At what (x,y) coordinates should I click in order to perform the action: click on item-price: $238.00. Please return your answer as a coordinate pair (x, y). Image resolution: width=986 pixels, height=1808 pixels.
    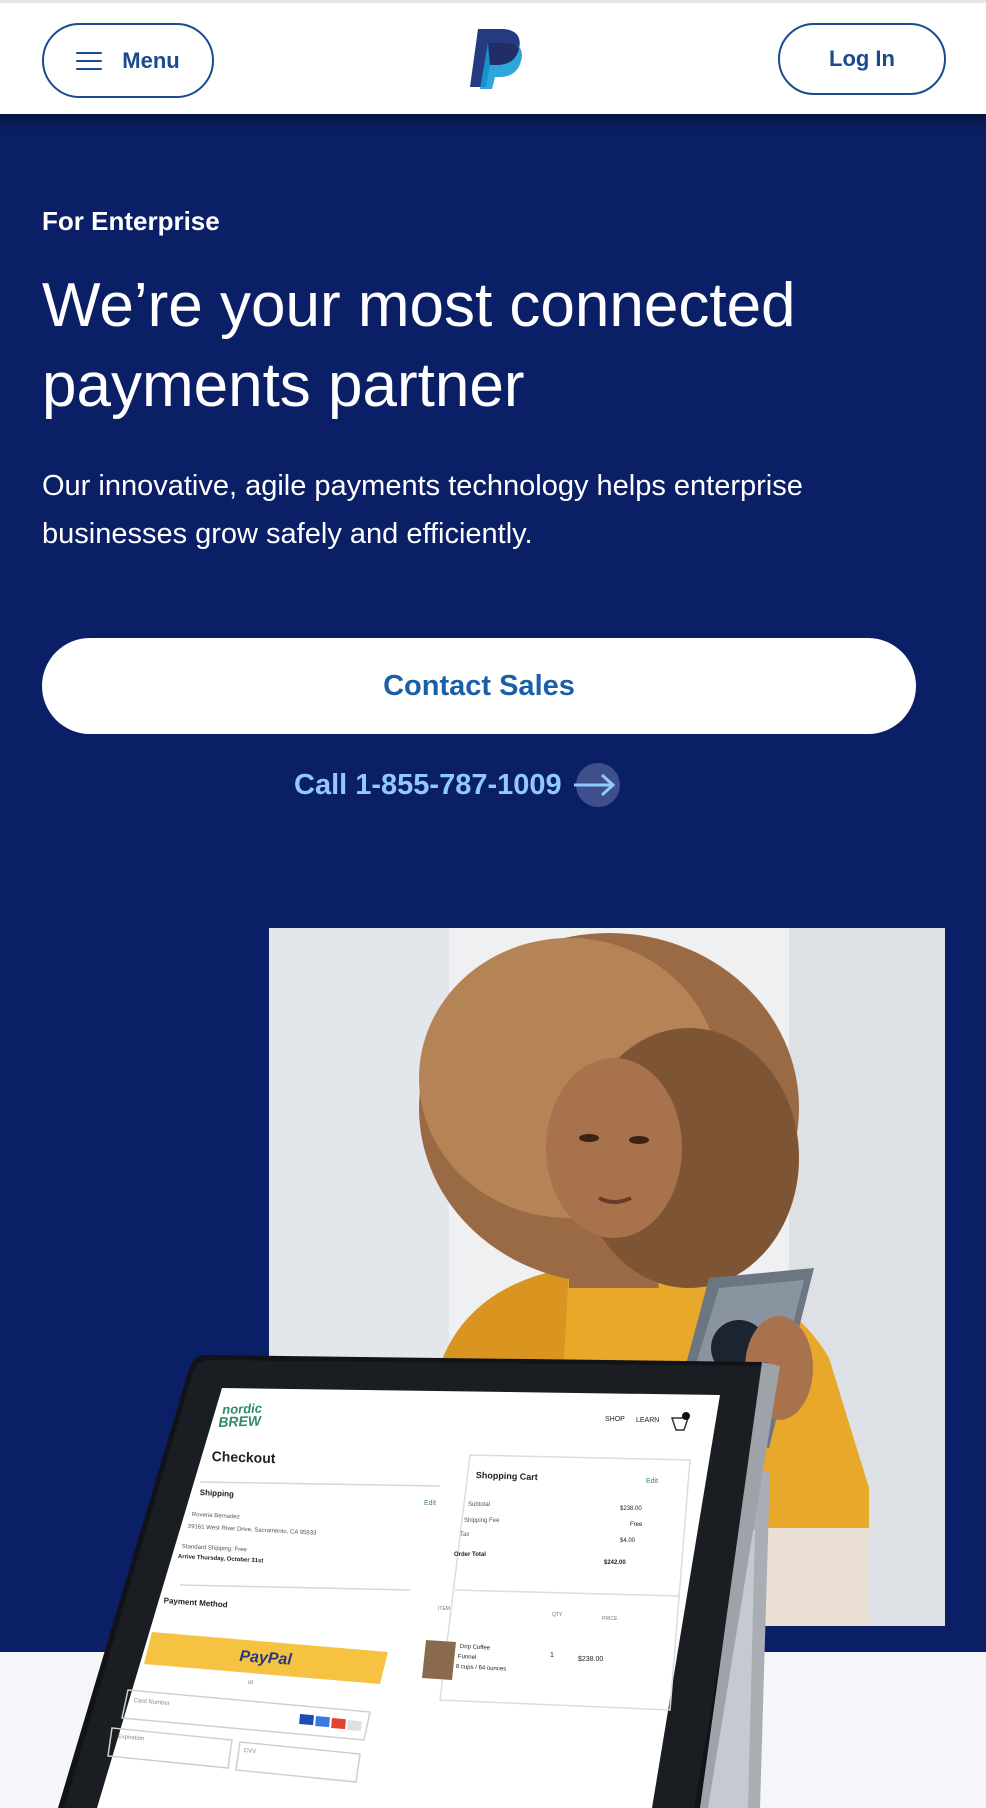
    Looking at the image, I should click on (591, 1659).